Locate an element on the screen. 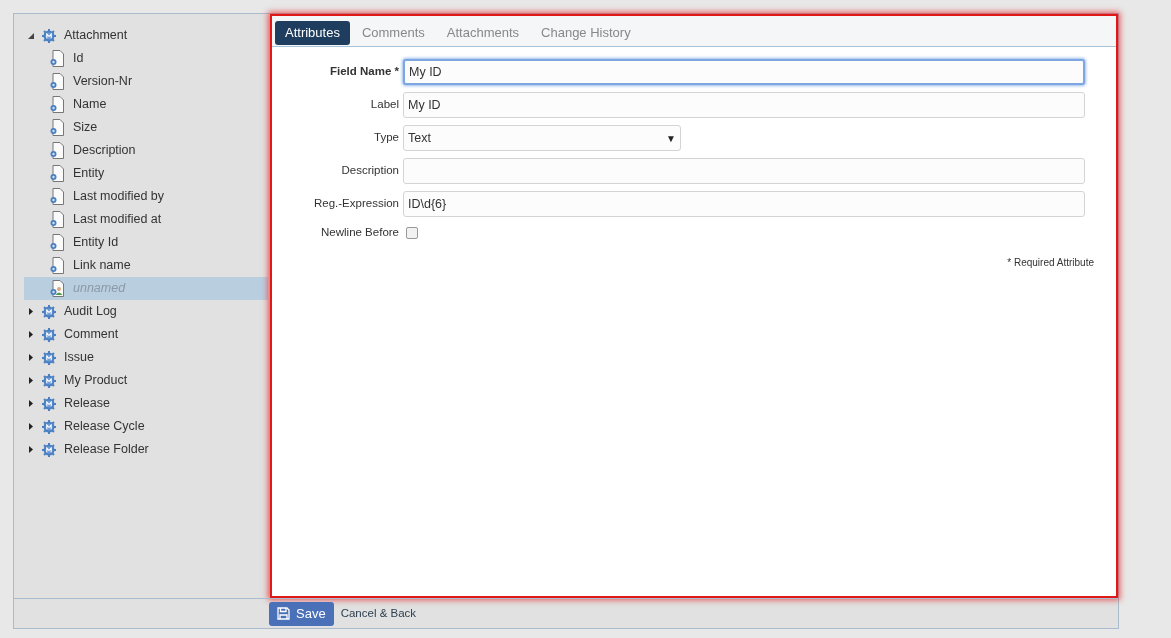  type-dropdown: Text ▼ is located at coordinates (542, 138).